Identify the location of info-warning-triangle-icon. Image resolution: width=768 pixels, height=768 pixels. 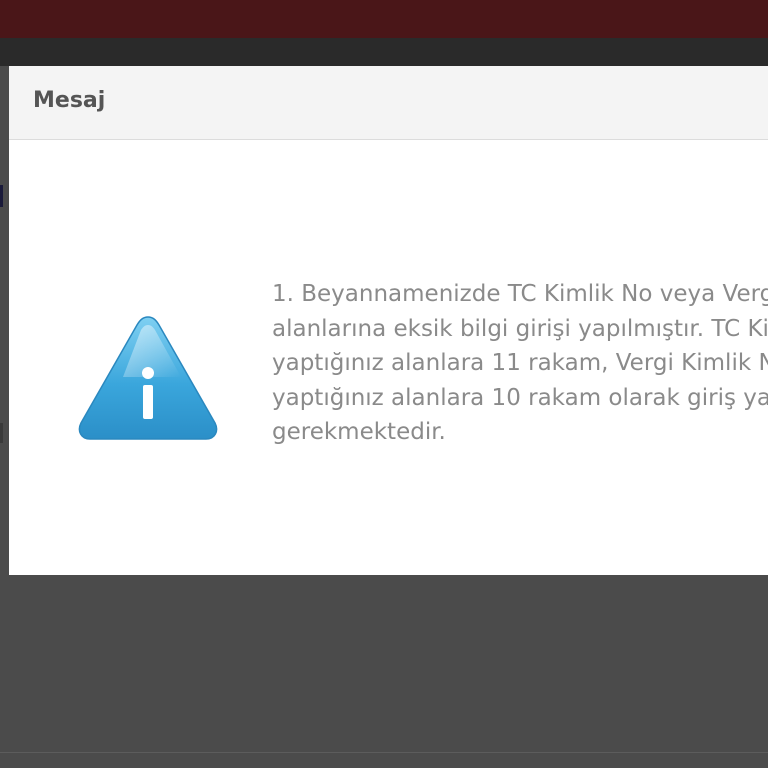
(148, 378).